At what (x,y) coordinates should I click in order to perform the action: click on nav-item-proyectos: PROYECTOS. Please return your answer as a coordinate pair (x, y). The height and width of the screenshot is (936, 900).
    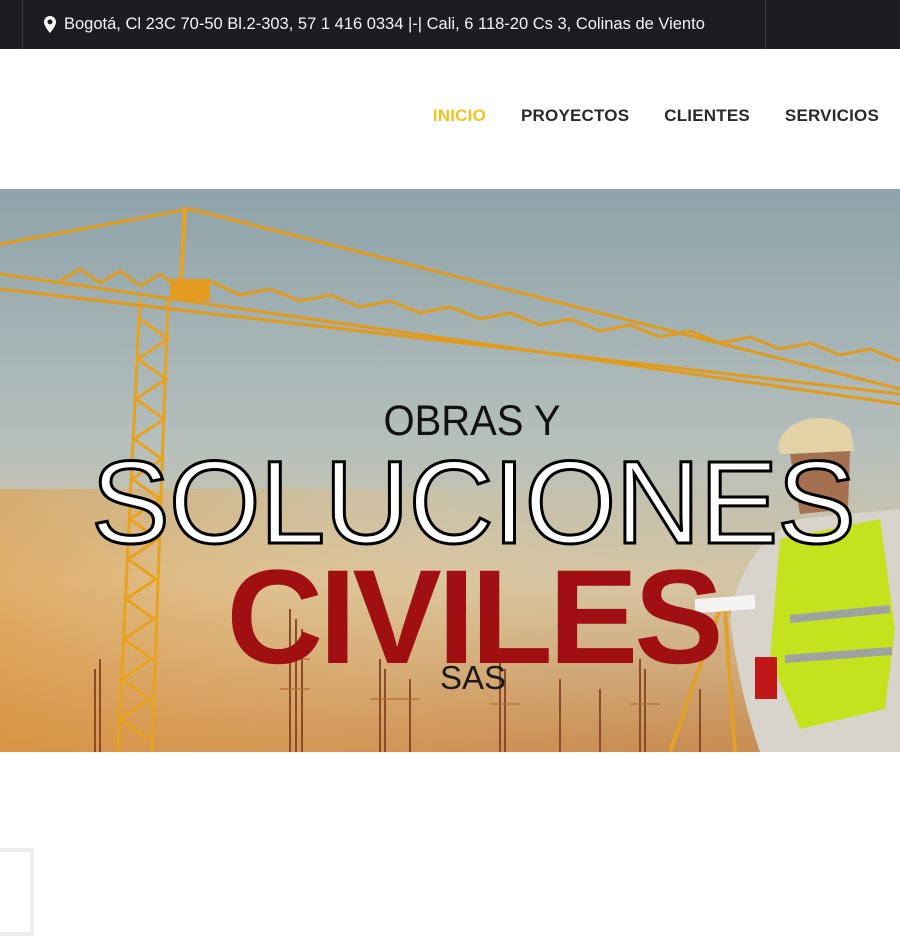
    Looking at the image, I should click on (575, 116).